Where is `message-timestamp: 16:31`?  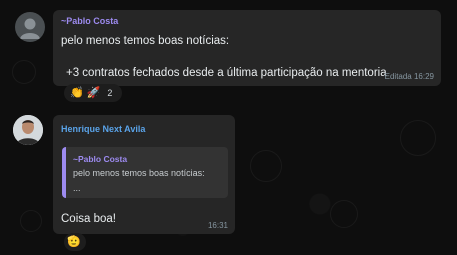 message-timestamp: 16:31 is located at coordinates (217, 225).